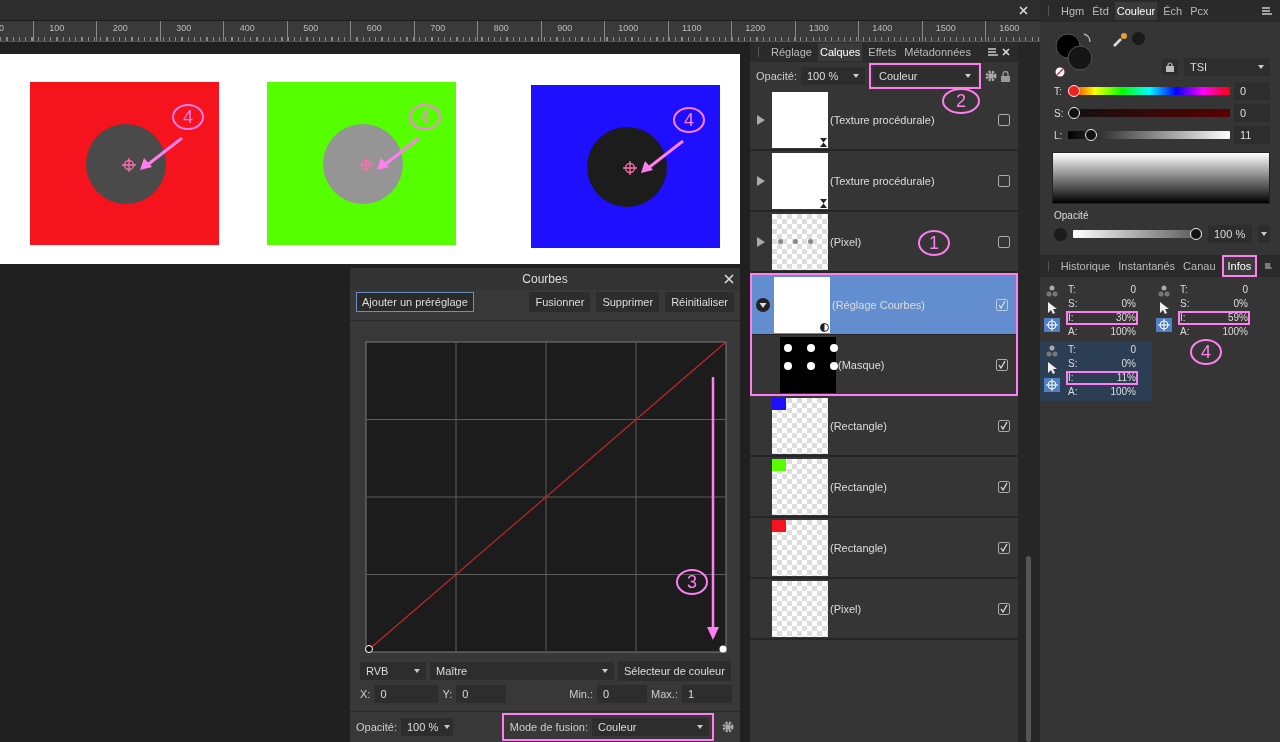 Image resolution: width=1280 pixels, height=742 pixels. Describe the element at coordinates (415, 302) in the screenshot. I see `add-preset-button: Ajouter un préréglage` at that location.